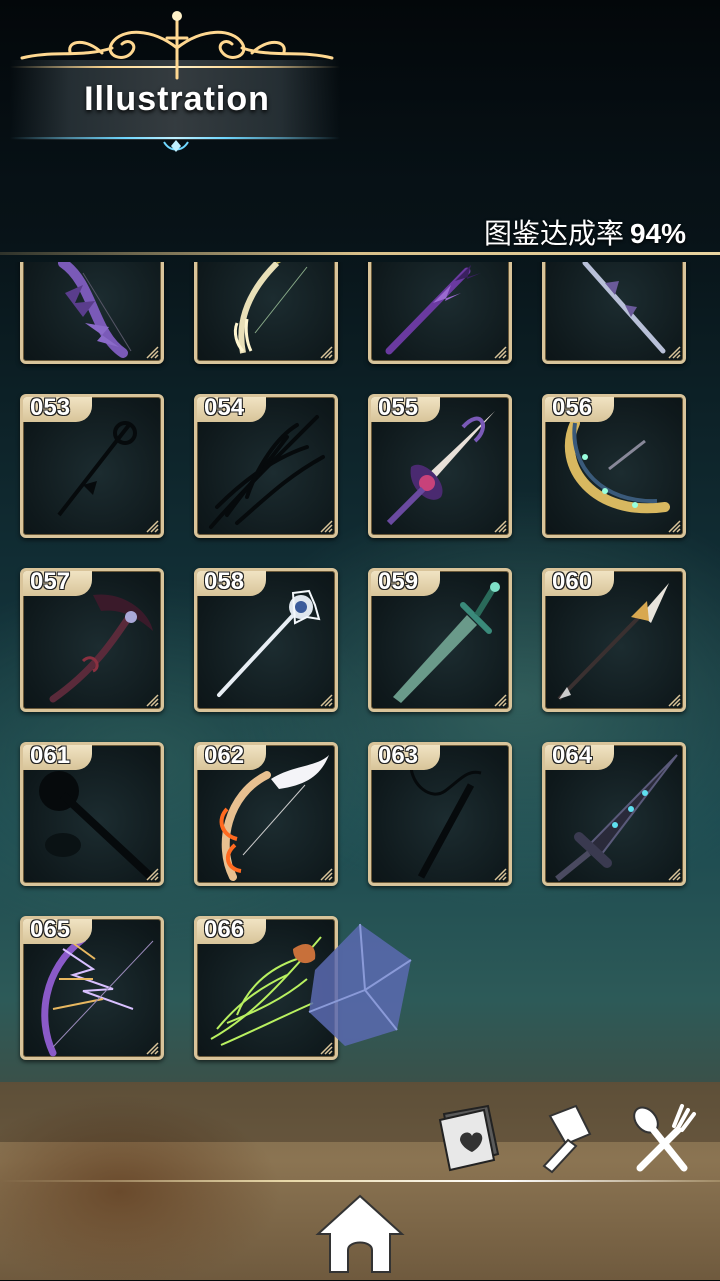 Image resolution: width=720 pixels, height=1281 pixels. I want to click on hammer-icon, so click(567, 1139).